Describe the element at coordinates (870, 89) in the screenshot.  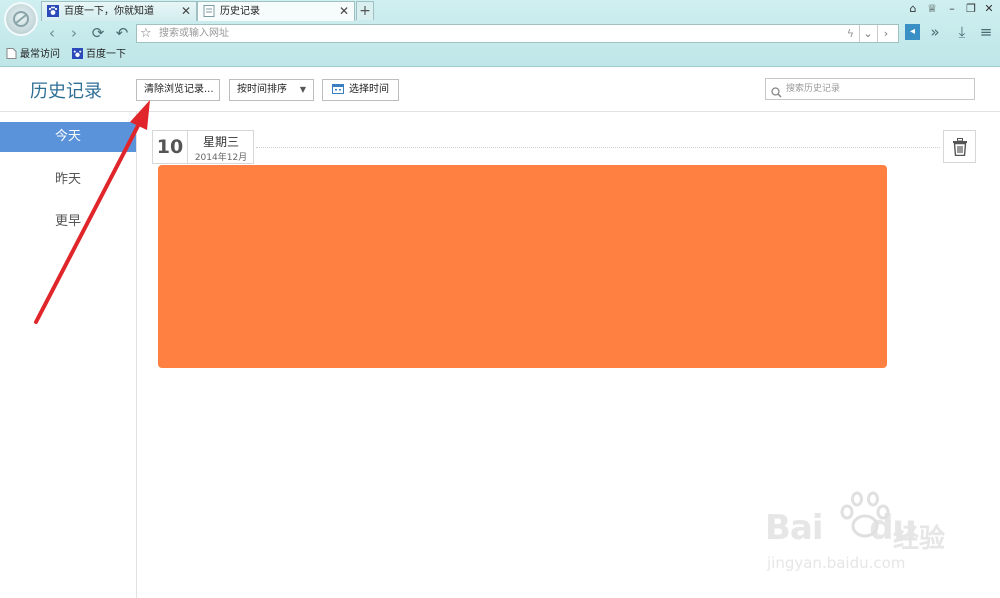
I see `history-search-input: 搜索历史记录` at that location.